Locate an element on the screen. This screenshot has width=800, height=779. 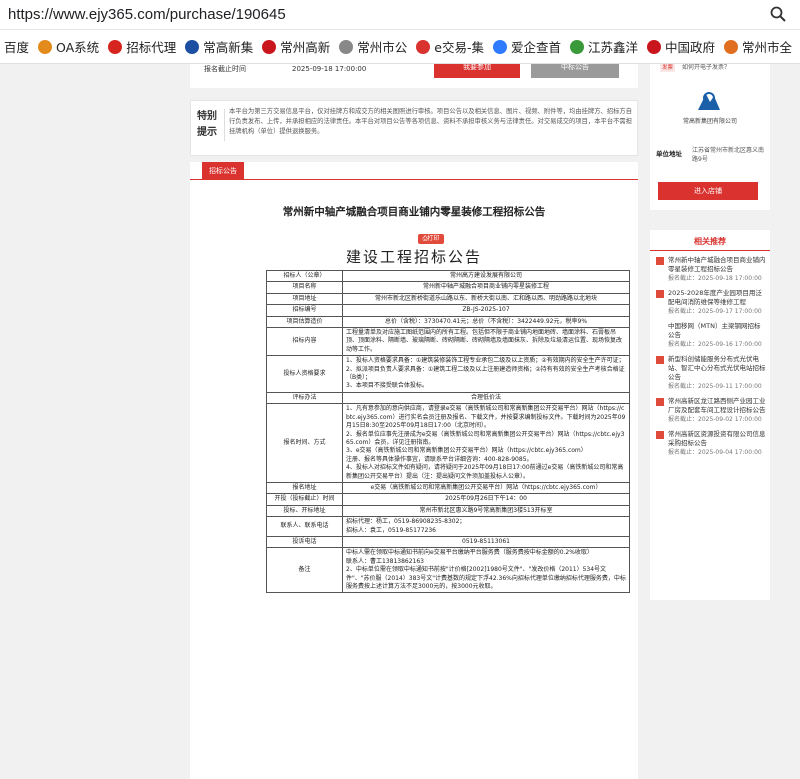
invoice-question-link: 如何开电子发票？ is located at coordinates (706, 68).